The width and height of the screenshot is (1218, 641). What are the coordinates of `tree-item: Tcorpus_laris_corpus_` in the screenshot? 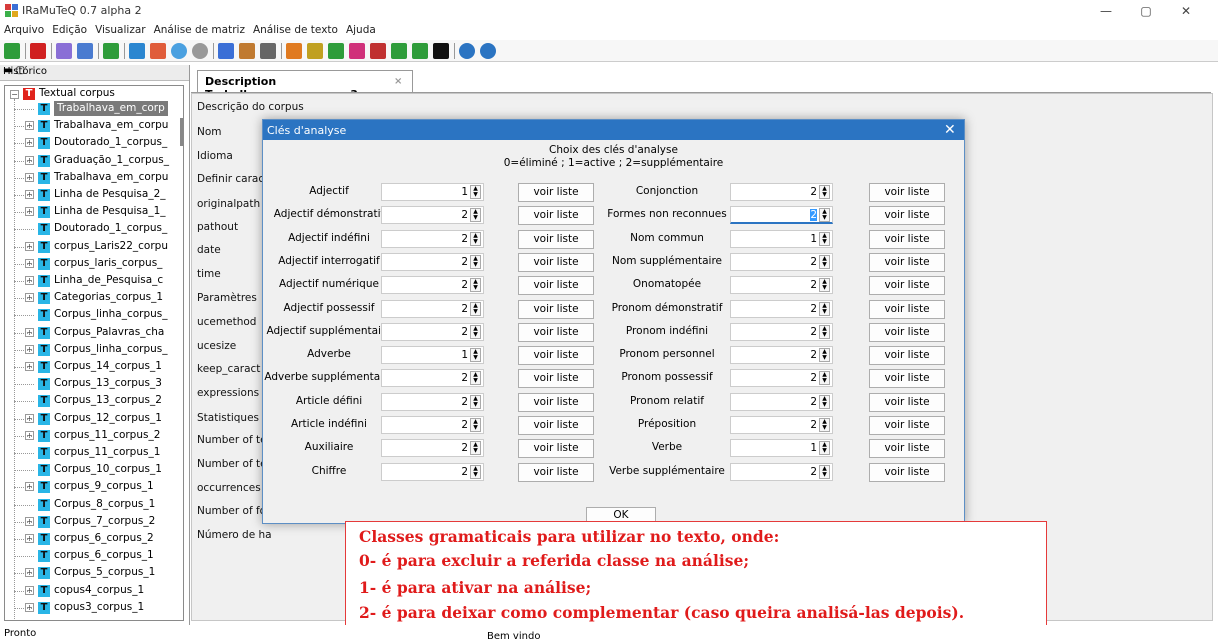 It's located at (110, 263).